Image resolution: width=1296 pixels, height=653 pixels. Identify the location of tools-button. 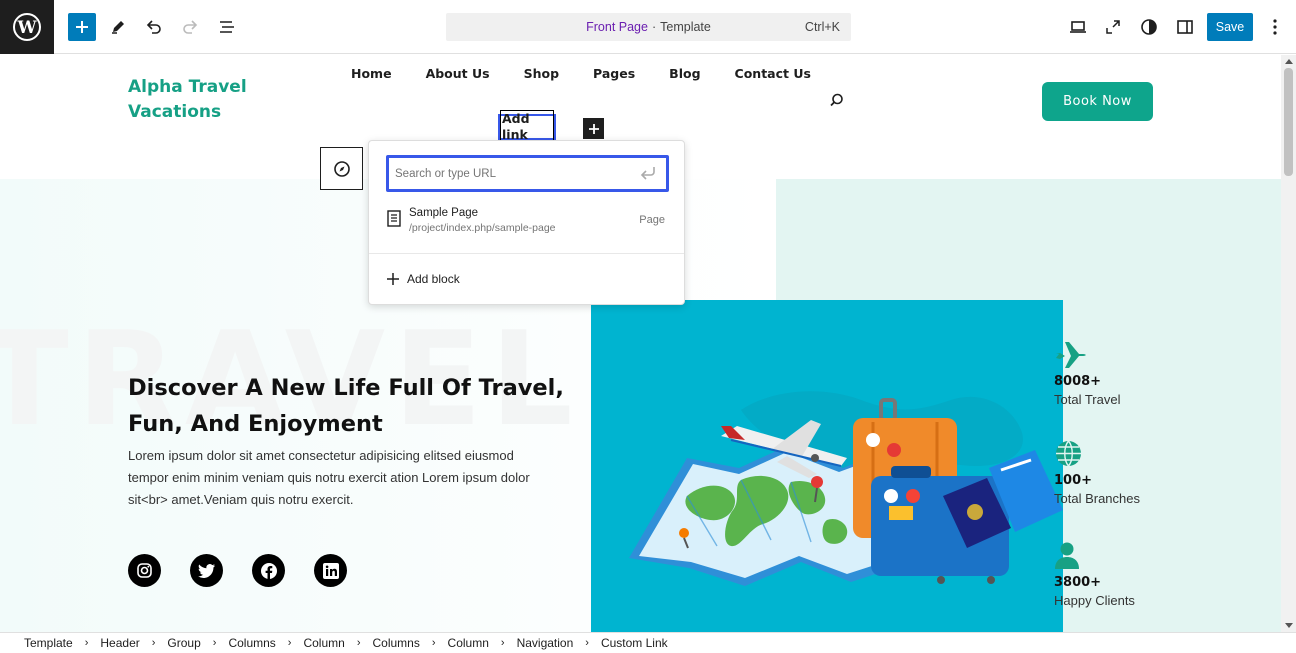
(118, 27).